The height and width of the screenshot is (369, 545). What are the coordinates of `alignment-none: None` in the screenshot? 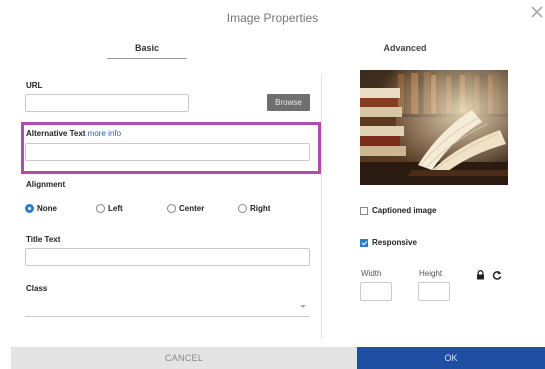 It's located at (41, 208).